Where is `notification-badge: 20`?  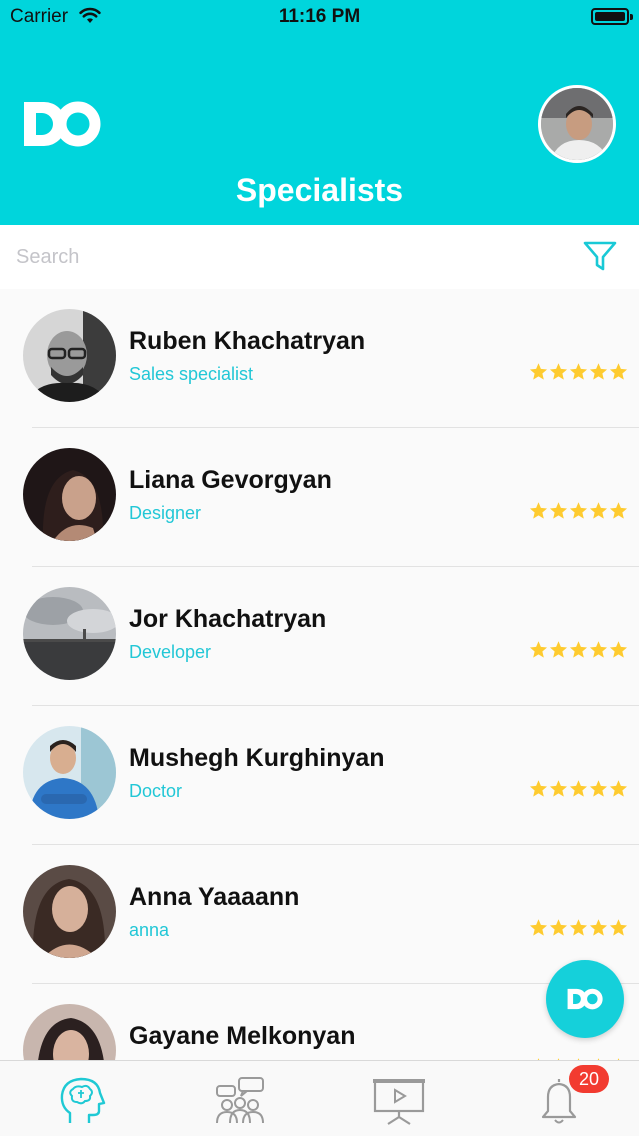
notification-badge: 20 is located at coordinates (589, 1079).